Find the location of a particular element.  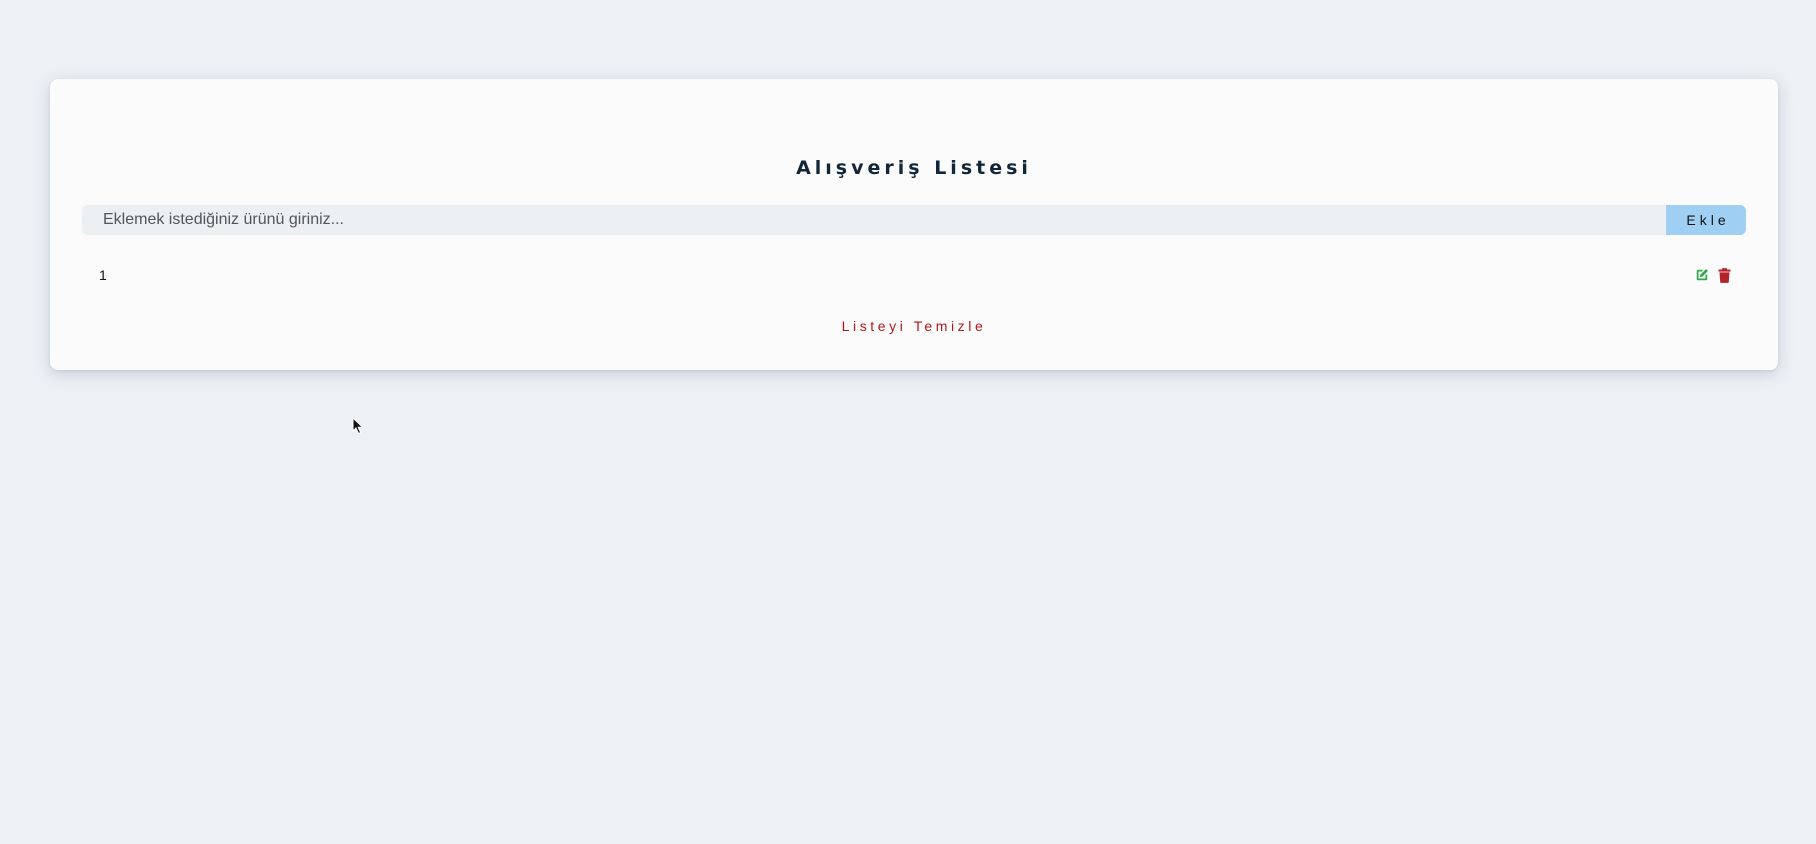

list-item: 1 is located at coordinates (914, 275).